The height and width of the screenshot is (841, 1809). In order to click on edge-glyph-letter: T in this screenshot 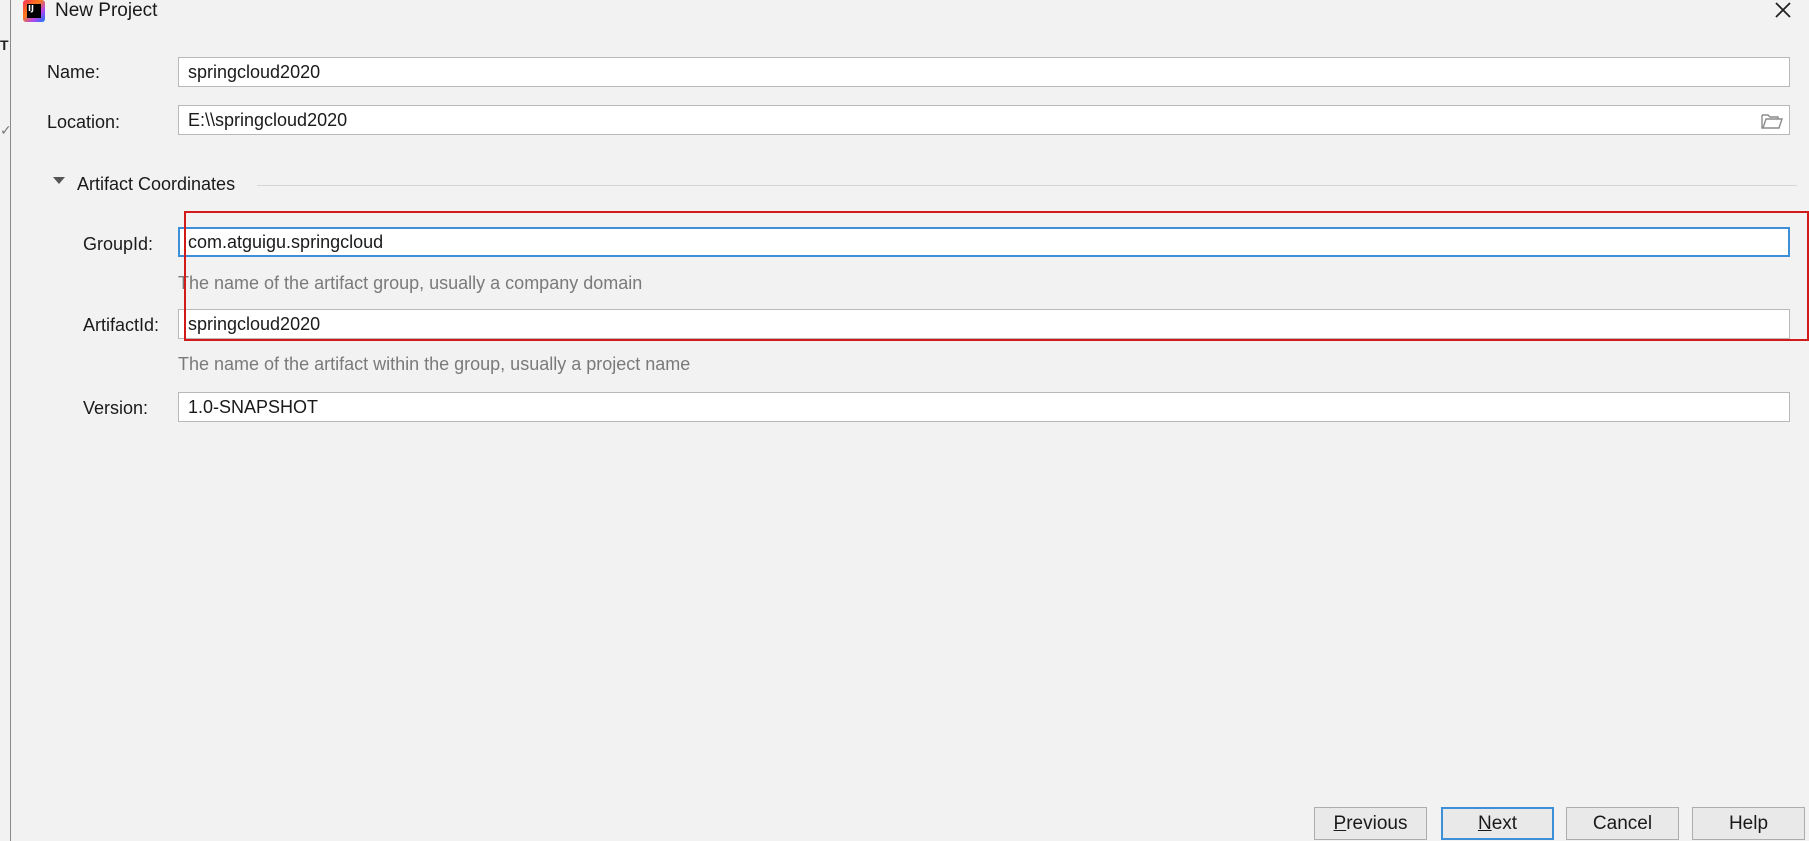, I will do `click(4, 45)`.